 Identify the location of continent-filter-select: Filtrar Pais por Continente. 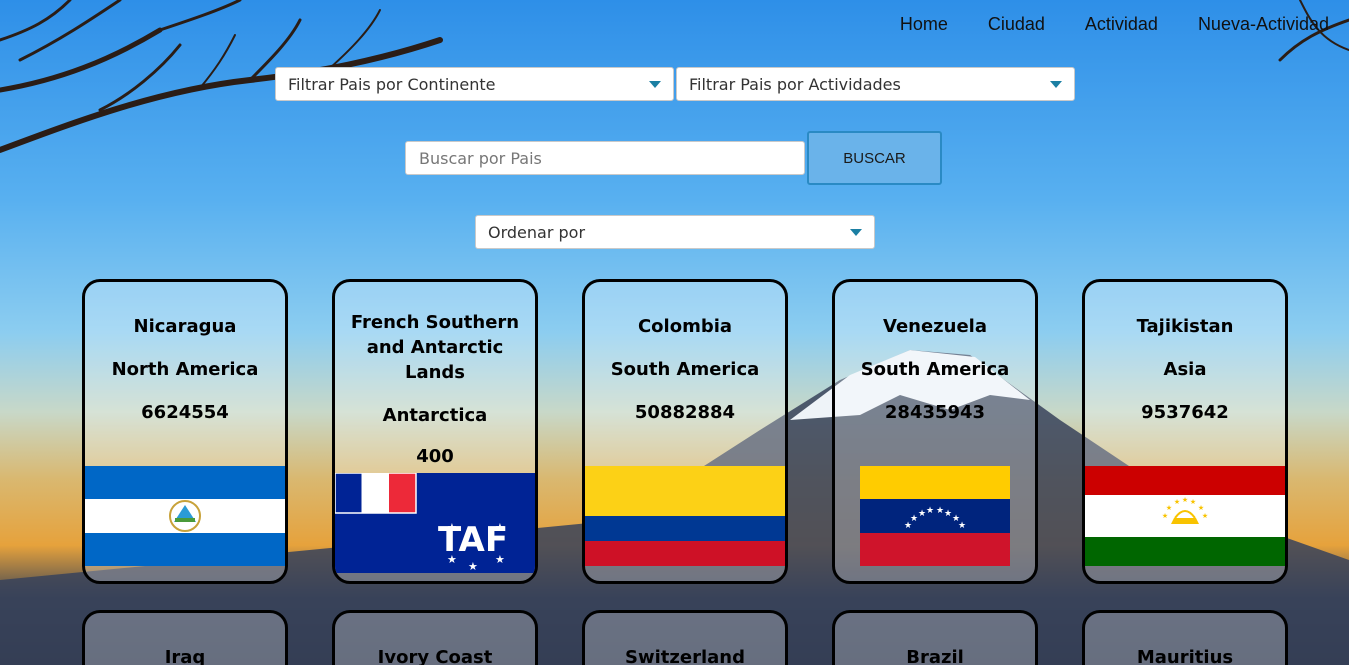
(474, 84).